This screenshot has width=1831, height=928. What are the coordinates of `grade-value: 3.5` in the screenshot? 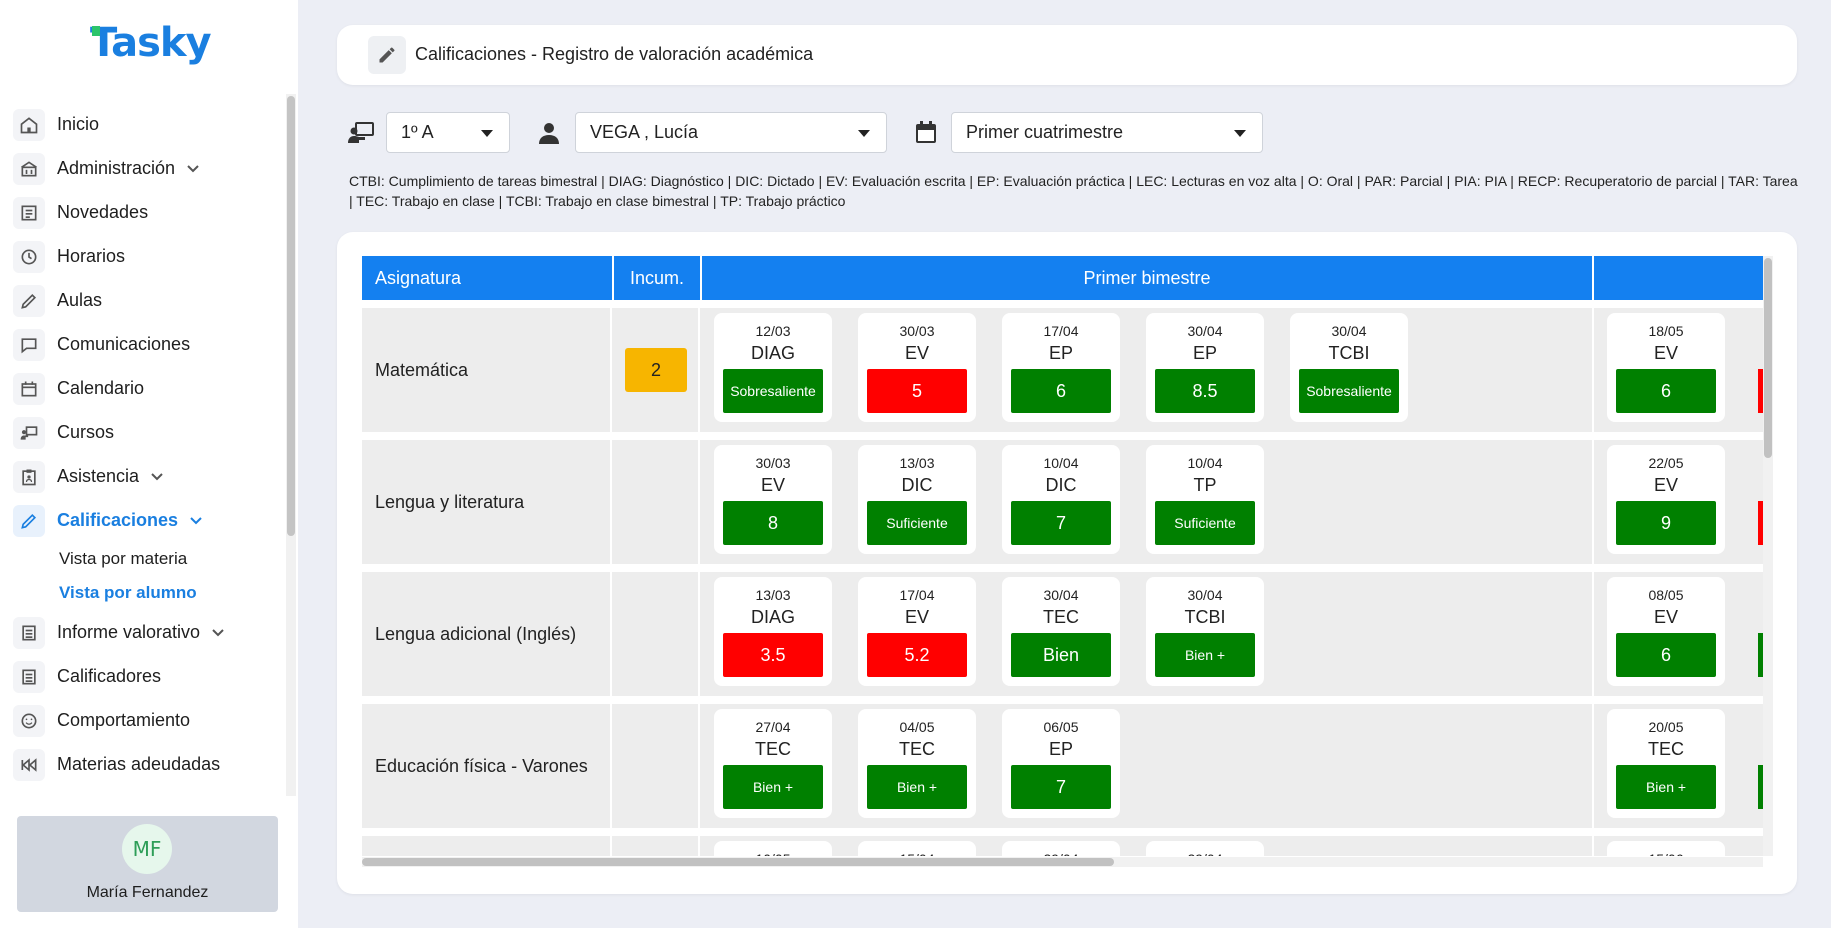 It's located at (773, 655).